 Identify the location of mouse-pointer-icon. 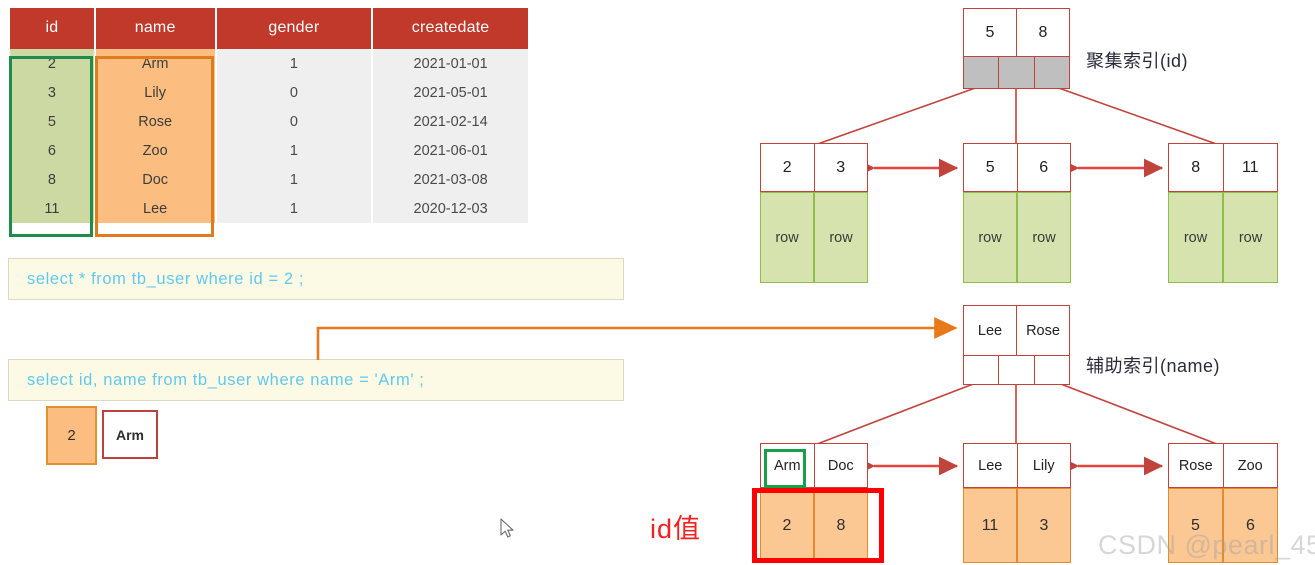
(507, 528).